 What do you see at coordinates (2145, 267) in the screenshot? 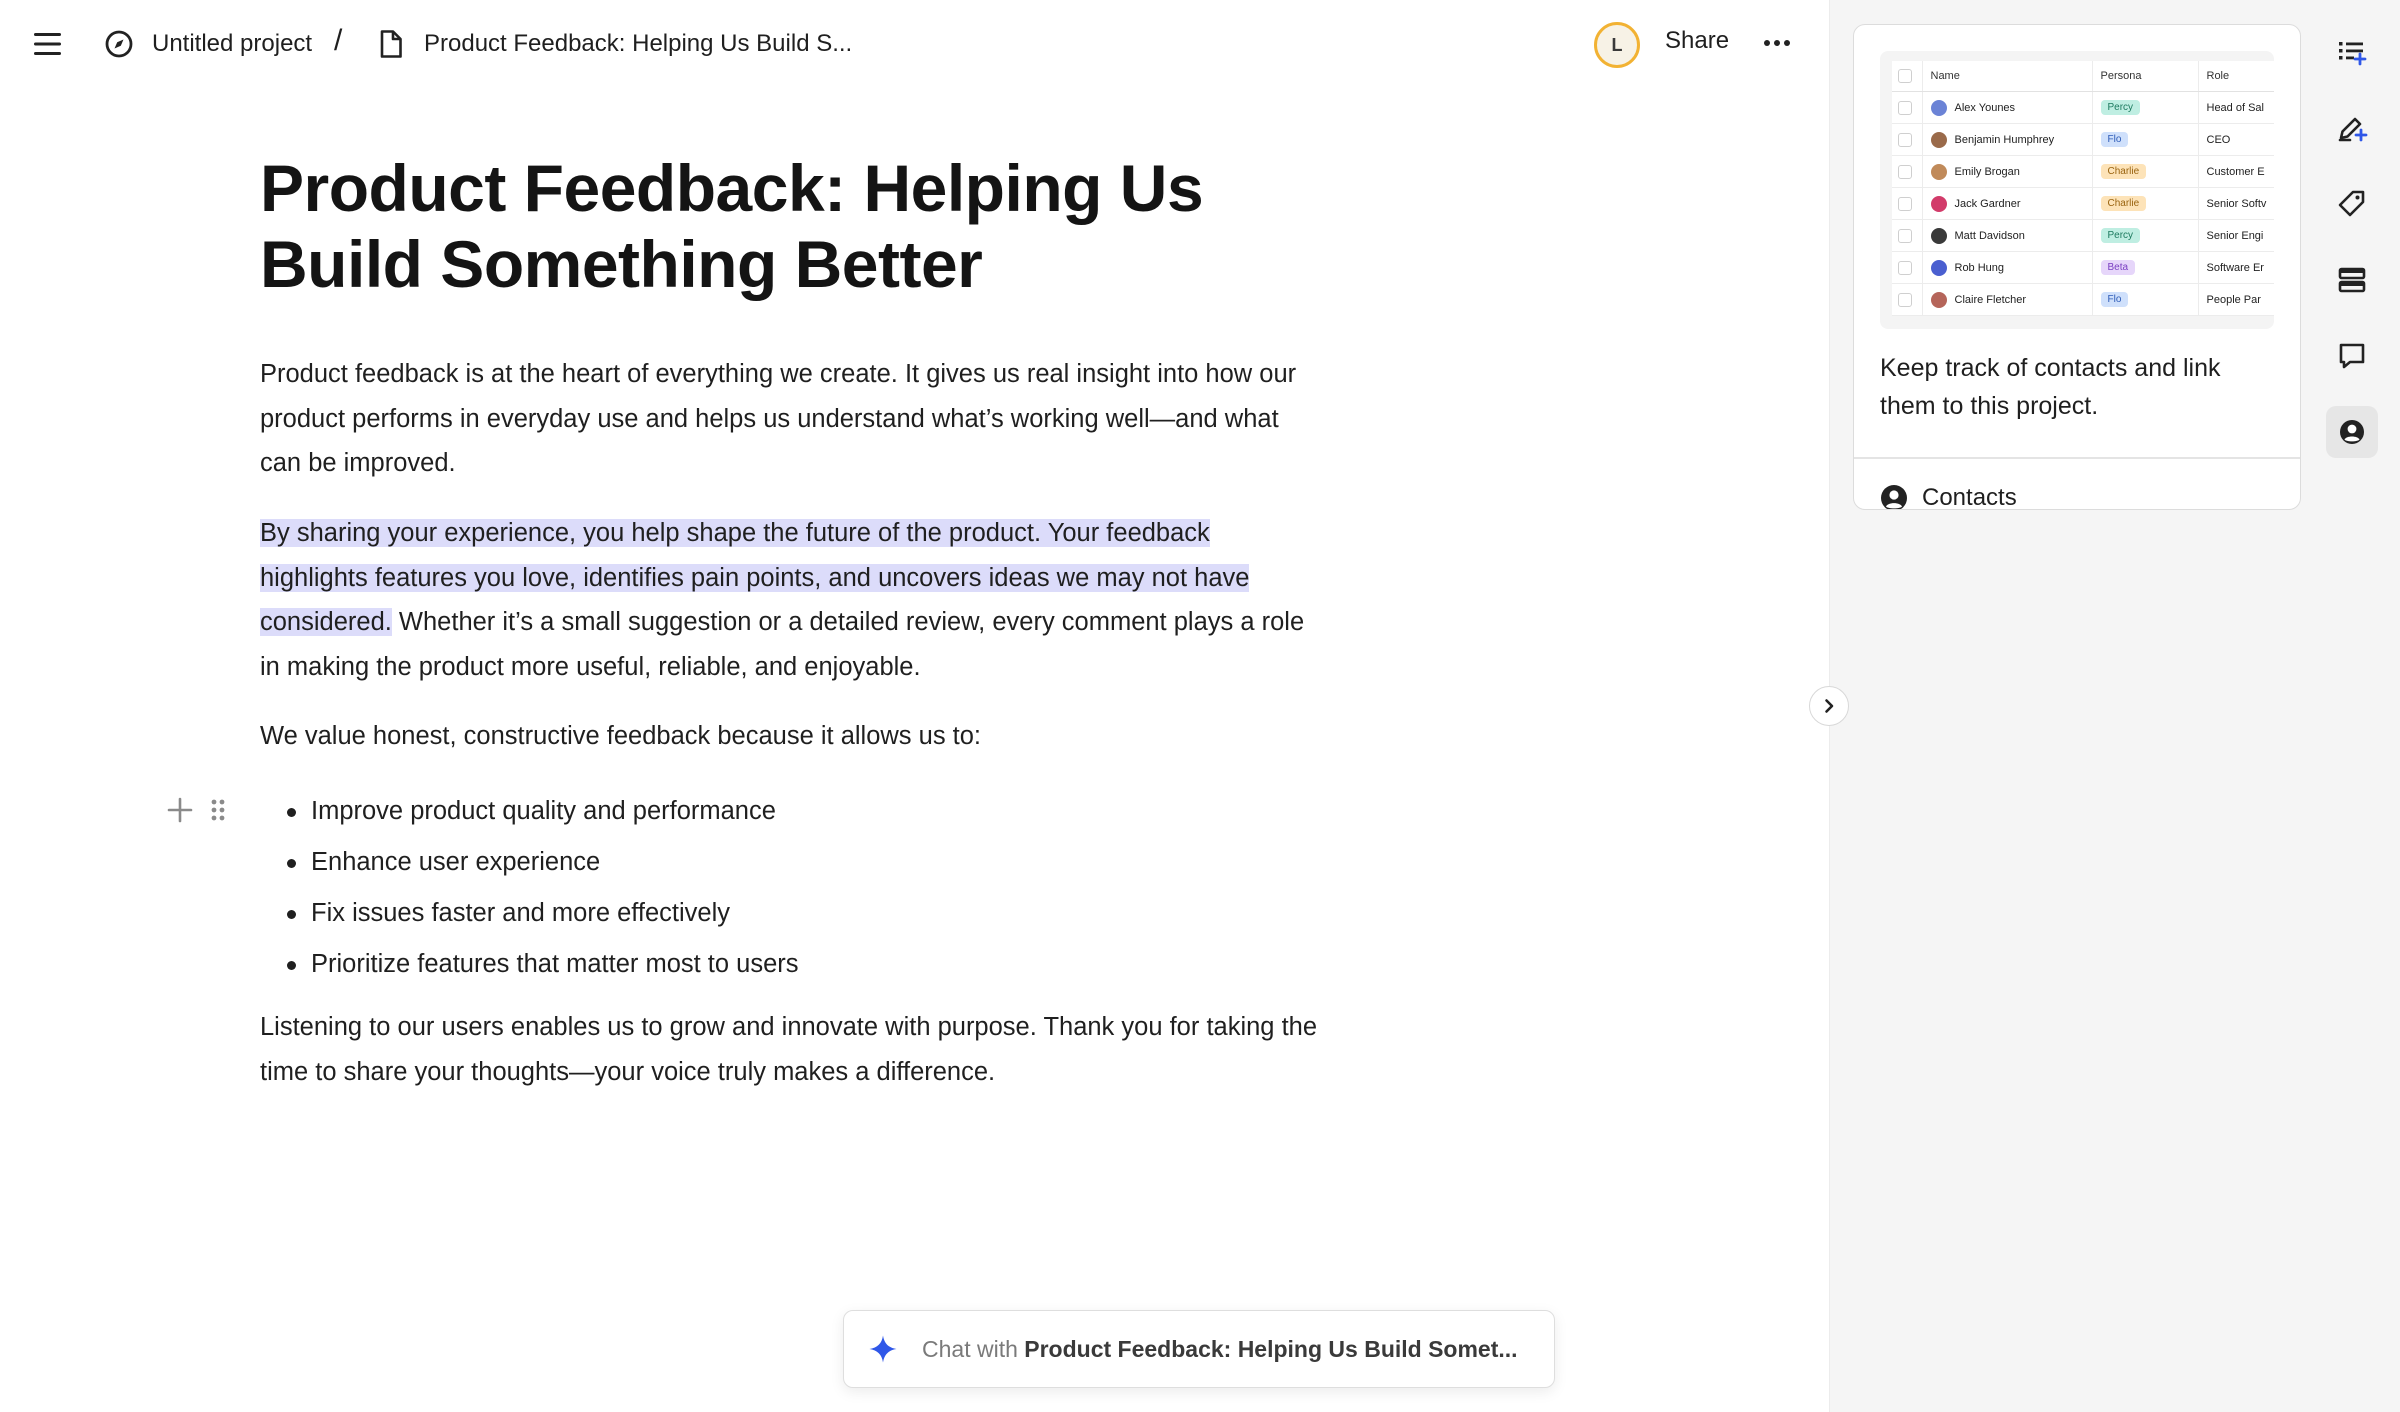
I see `persona-cell: Beta` at bounding box center [2145, 267].